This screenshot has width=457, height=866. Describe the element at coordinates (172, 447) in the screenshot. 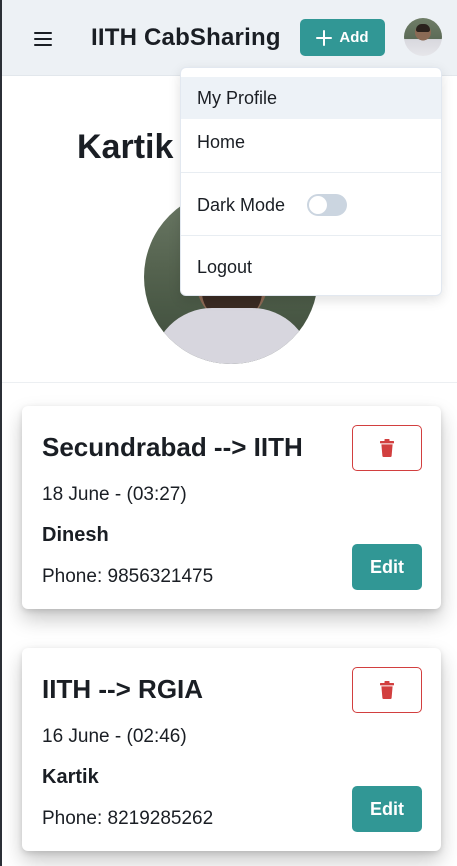

I see `ride-route: Secundrabad --> IITH` at that location.